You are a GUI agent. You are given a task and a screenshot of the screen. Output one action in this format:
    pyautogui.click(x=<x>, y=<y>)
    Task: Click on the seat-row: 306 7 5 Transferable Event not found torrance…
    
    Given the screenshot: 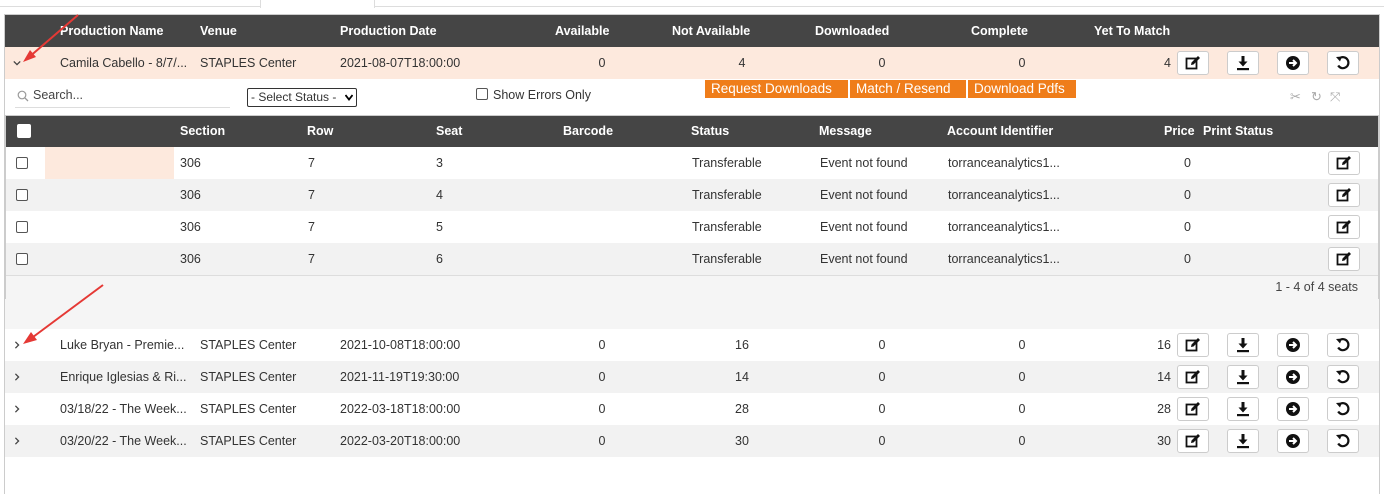 What is the action you would take?
    pyautogui.click(x=692, y=227)
    